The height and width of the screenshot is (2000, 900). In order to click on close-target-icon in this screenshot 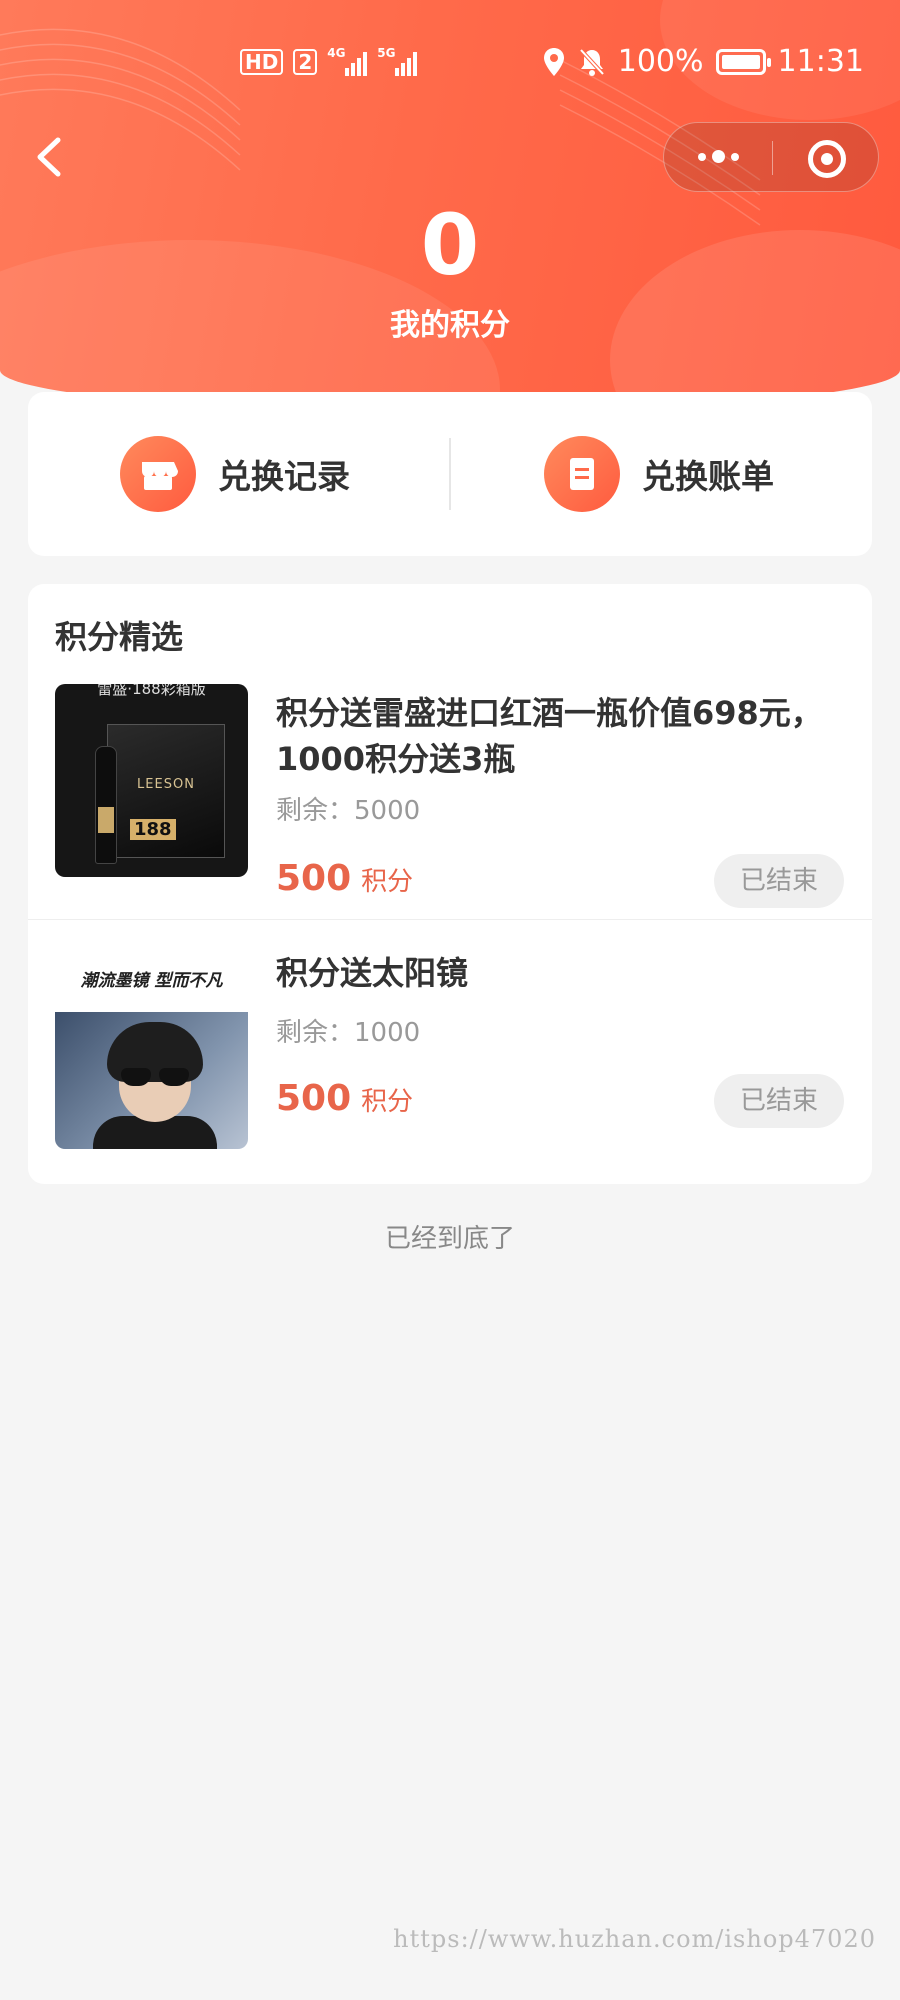, I will do `click(827, 159)`.